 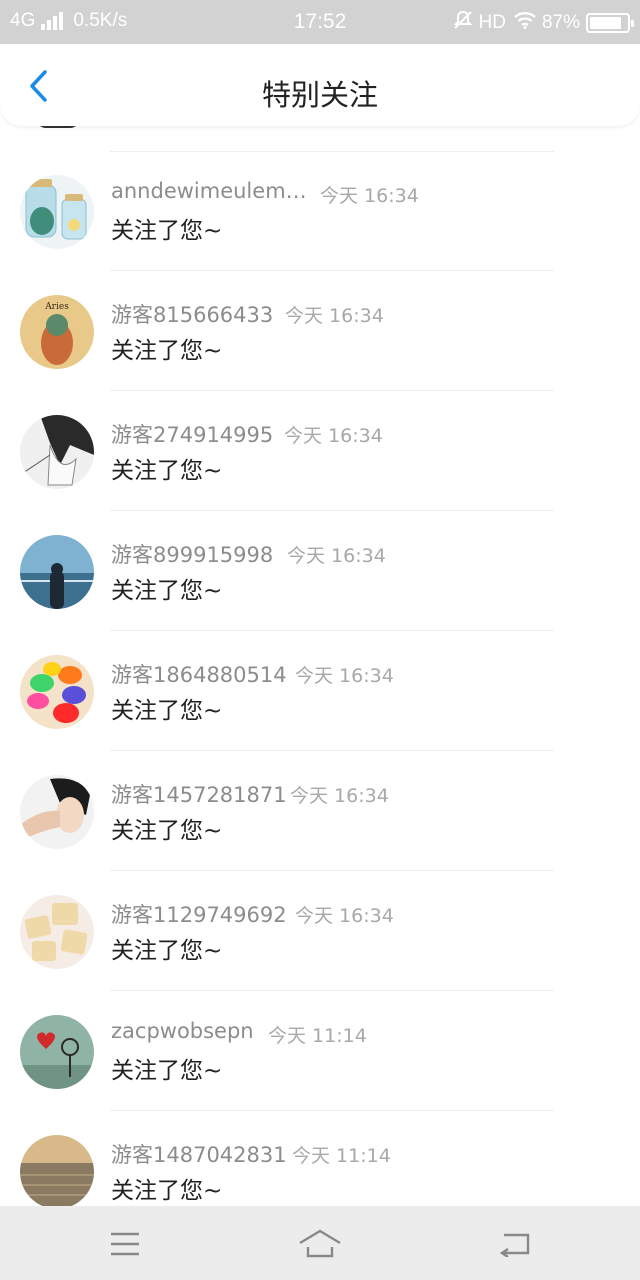 I want to click on list-item: 游客1864880514 今天 16:34 关注了您~, so click(x=320, y=691).